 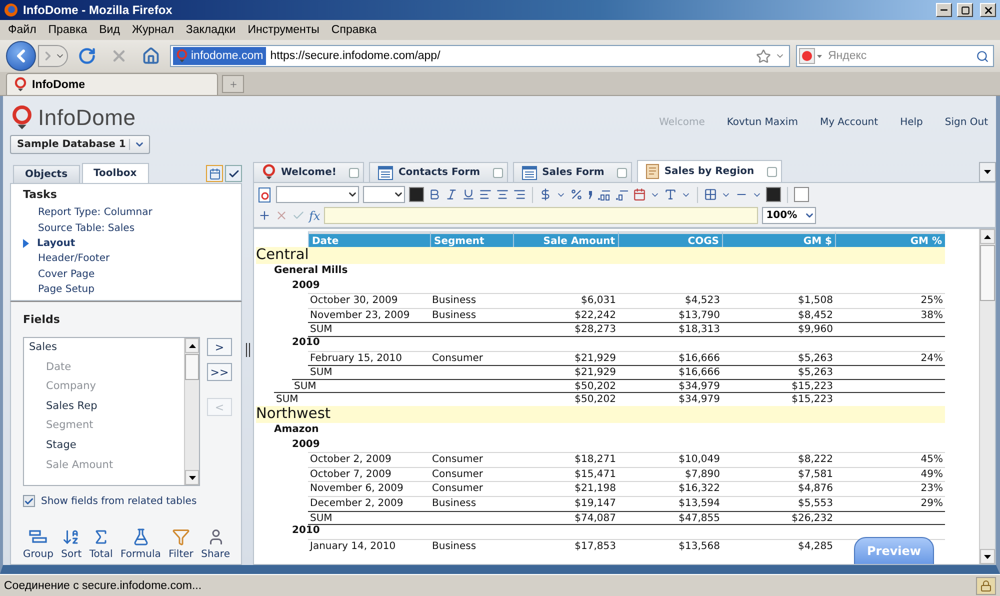 What do you see at coordinates (485, 194) in the screenshot?
I see `align-left-icon` at bounding box center [485, 194].